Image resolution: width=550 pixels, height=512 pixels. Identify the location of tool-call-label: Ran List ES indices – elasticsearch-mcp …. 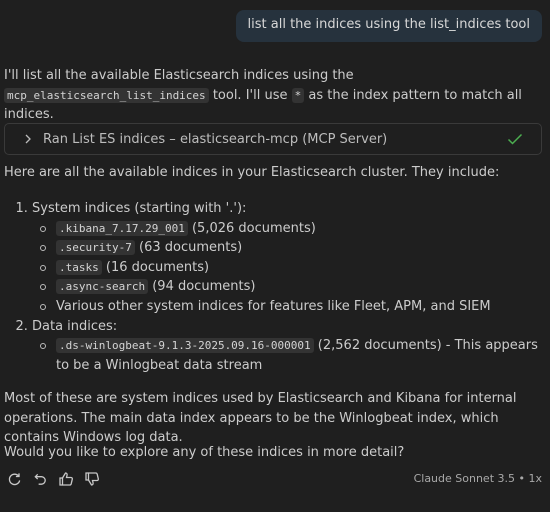
(215, 139).